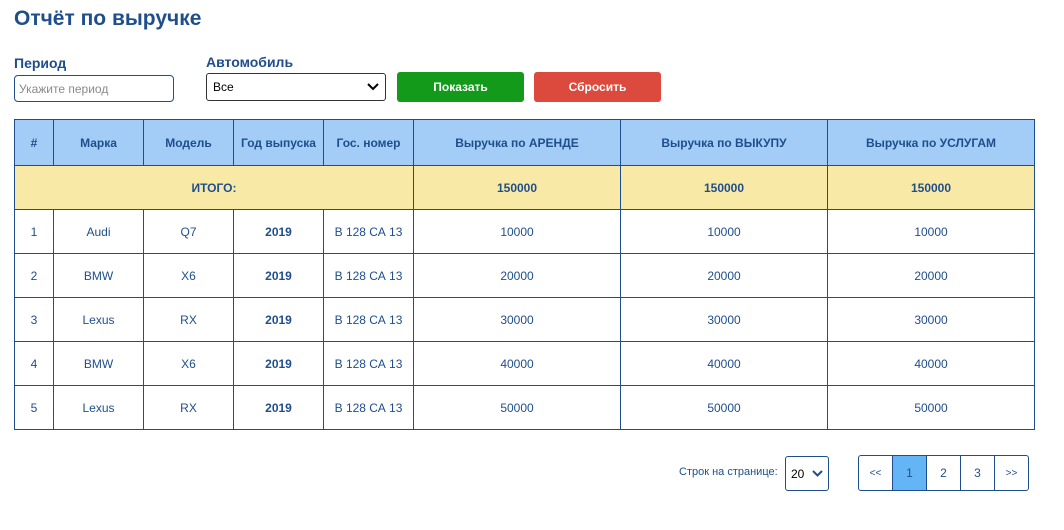 Image resolution: width=1064 pixels, height=530 pixels. Describe the element at coordinates (368, 142) in the screenshot. I see `col-header-plate: Гос. номер` at that location.